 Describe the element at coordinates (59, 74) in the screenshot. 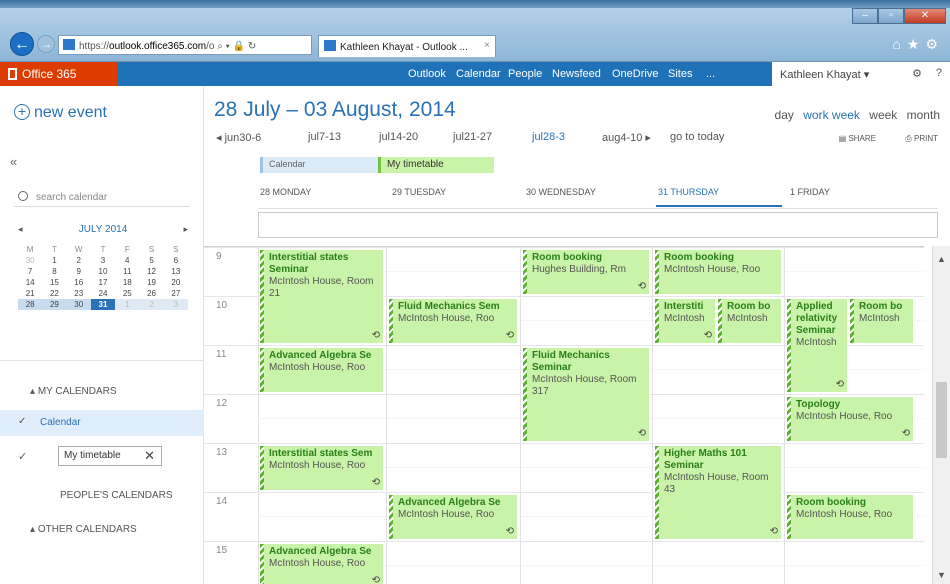

I see `office365-brand: Office 365` at that location.